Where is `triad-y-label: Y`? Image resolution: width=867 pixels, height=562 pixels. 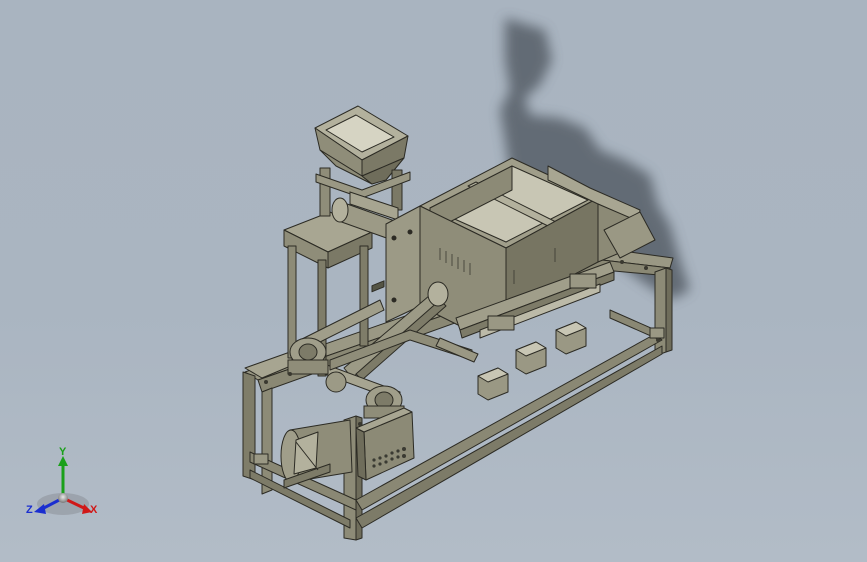
triad-y-label: Y is located at coordinates (63, 452).